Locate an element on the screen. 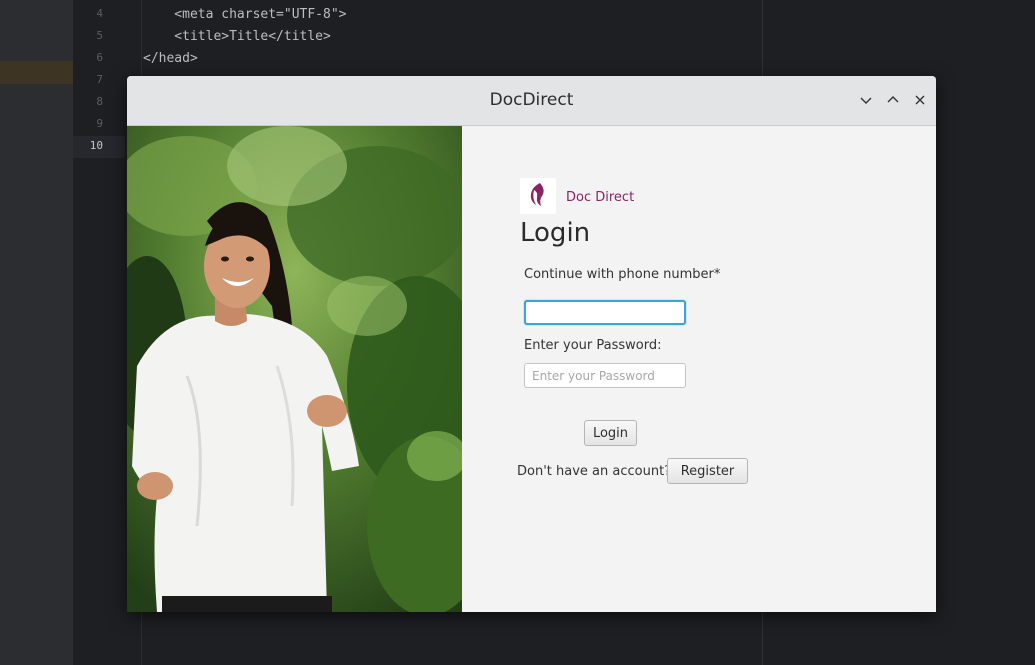 The height and width of the screenshot is (665, 1035). close-button is located at coordinates (920, 100).